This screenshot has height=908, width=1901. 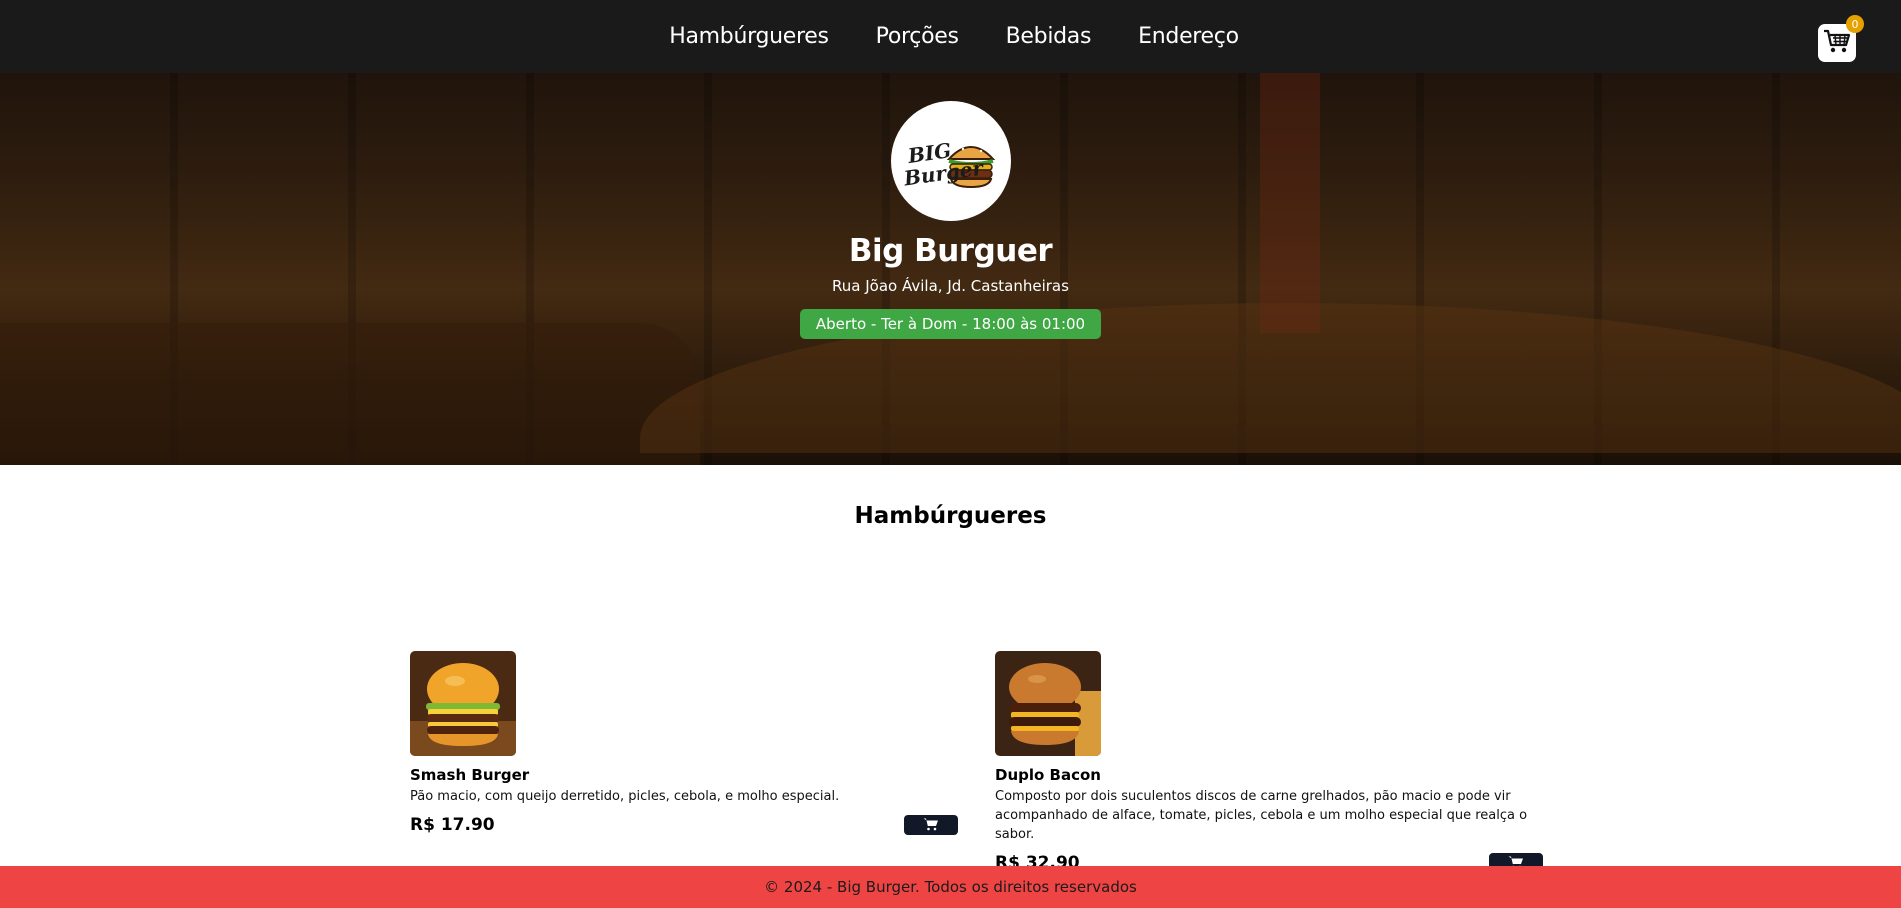 What do you see at coordinates (470, 775) in the screenshot?
I see `item-name: Smash Burger` at bounding box center [470, 775].